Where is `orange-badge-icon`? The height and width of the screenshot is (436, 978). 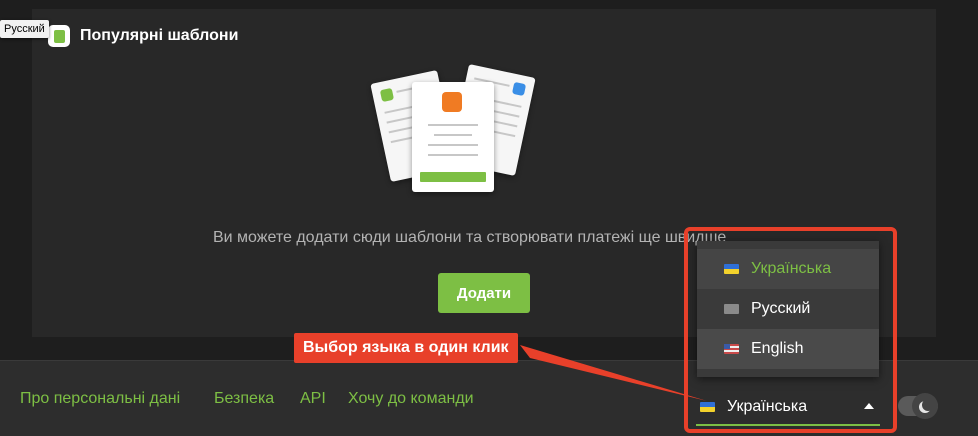
orange-badge-icon is located at coordinates (452, 102).